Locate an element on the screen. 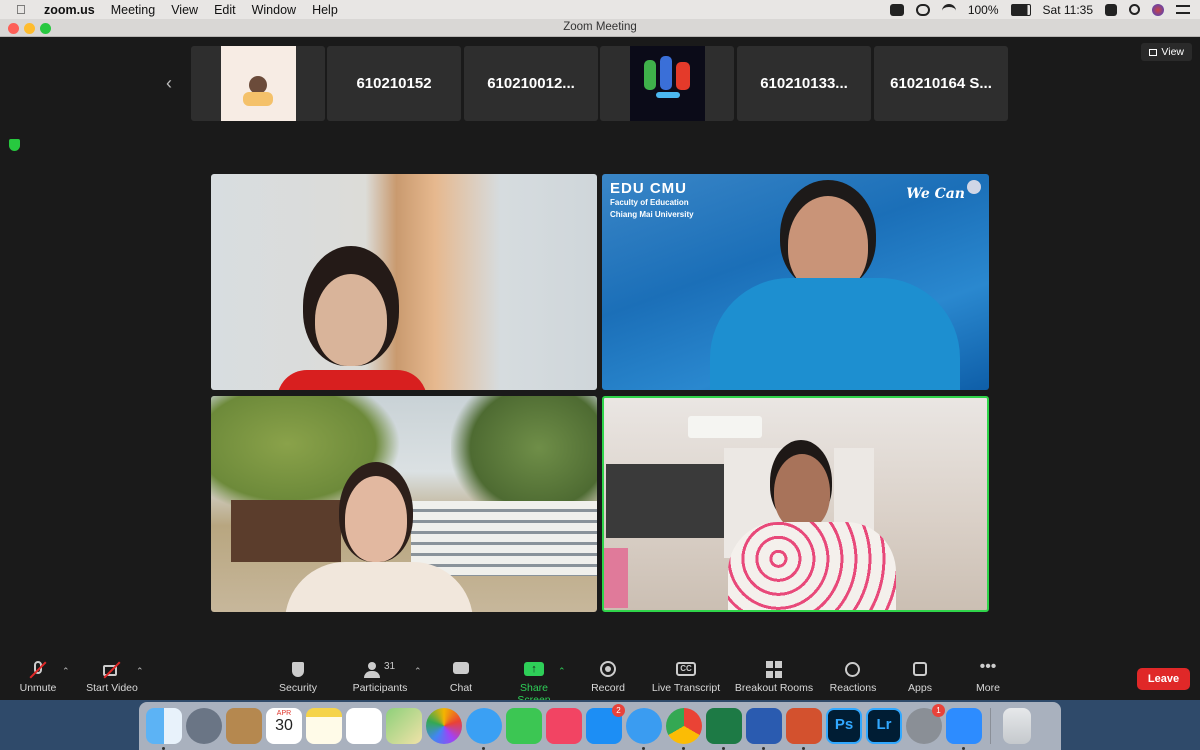  audio-options-caret: ⌃ is located at coordinates (66, 671).